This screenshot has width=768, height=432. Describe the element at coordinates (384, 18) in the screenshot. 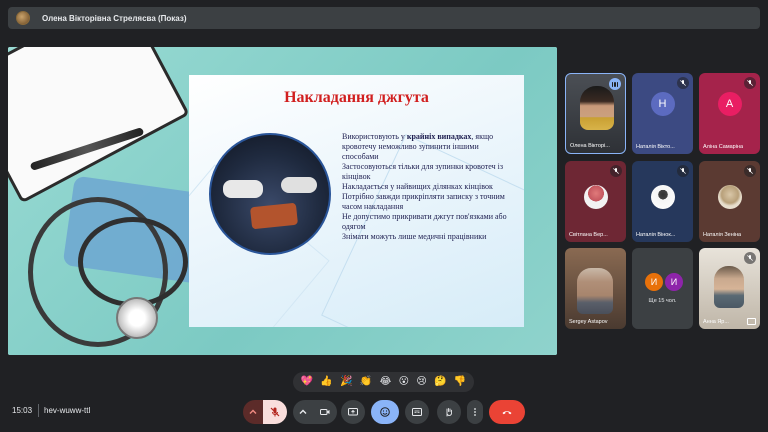

I see `presenter-bar: Олена Вікторівна Стрелясва (Показ)` at that location.